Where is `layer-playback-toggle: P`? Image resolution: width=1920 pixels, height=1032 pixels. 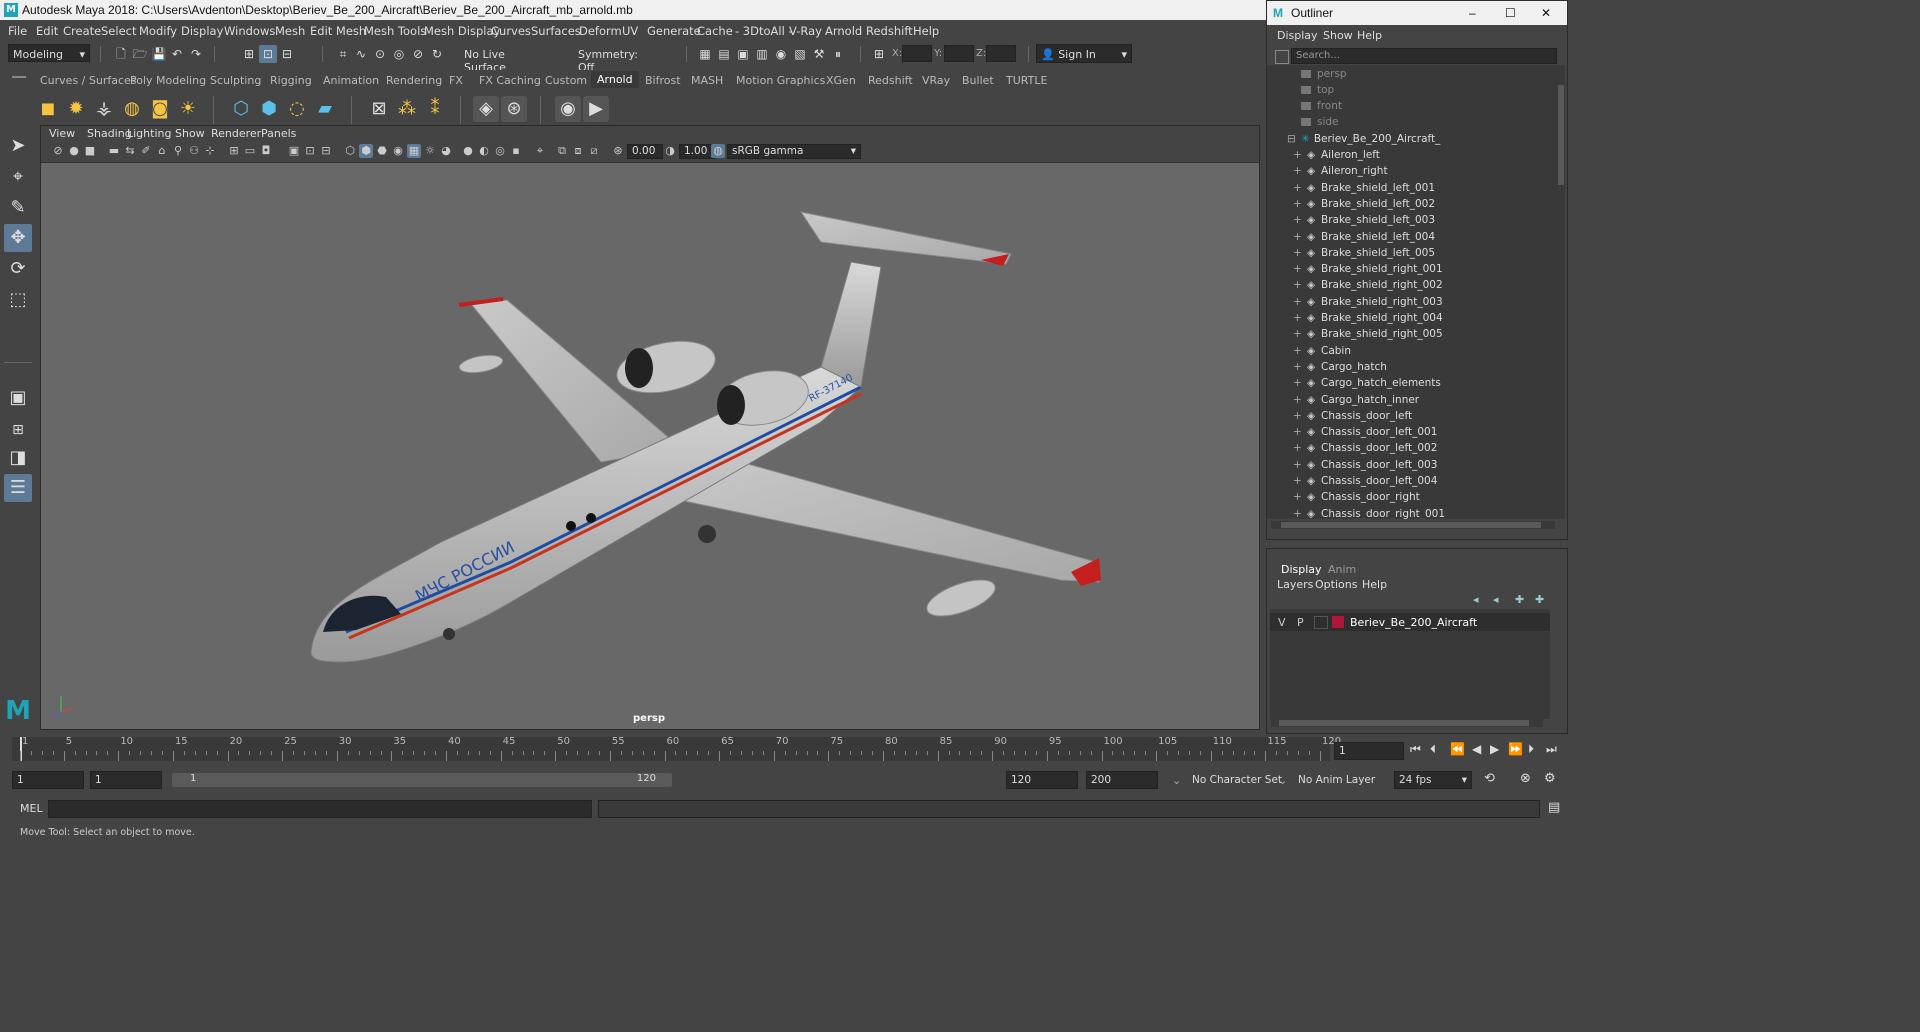
layer-playback-toggle: P is located at coordinates (1300, 622).